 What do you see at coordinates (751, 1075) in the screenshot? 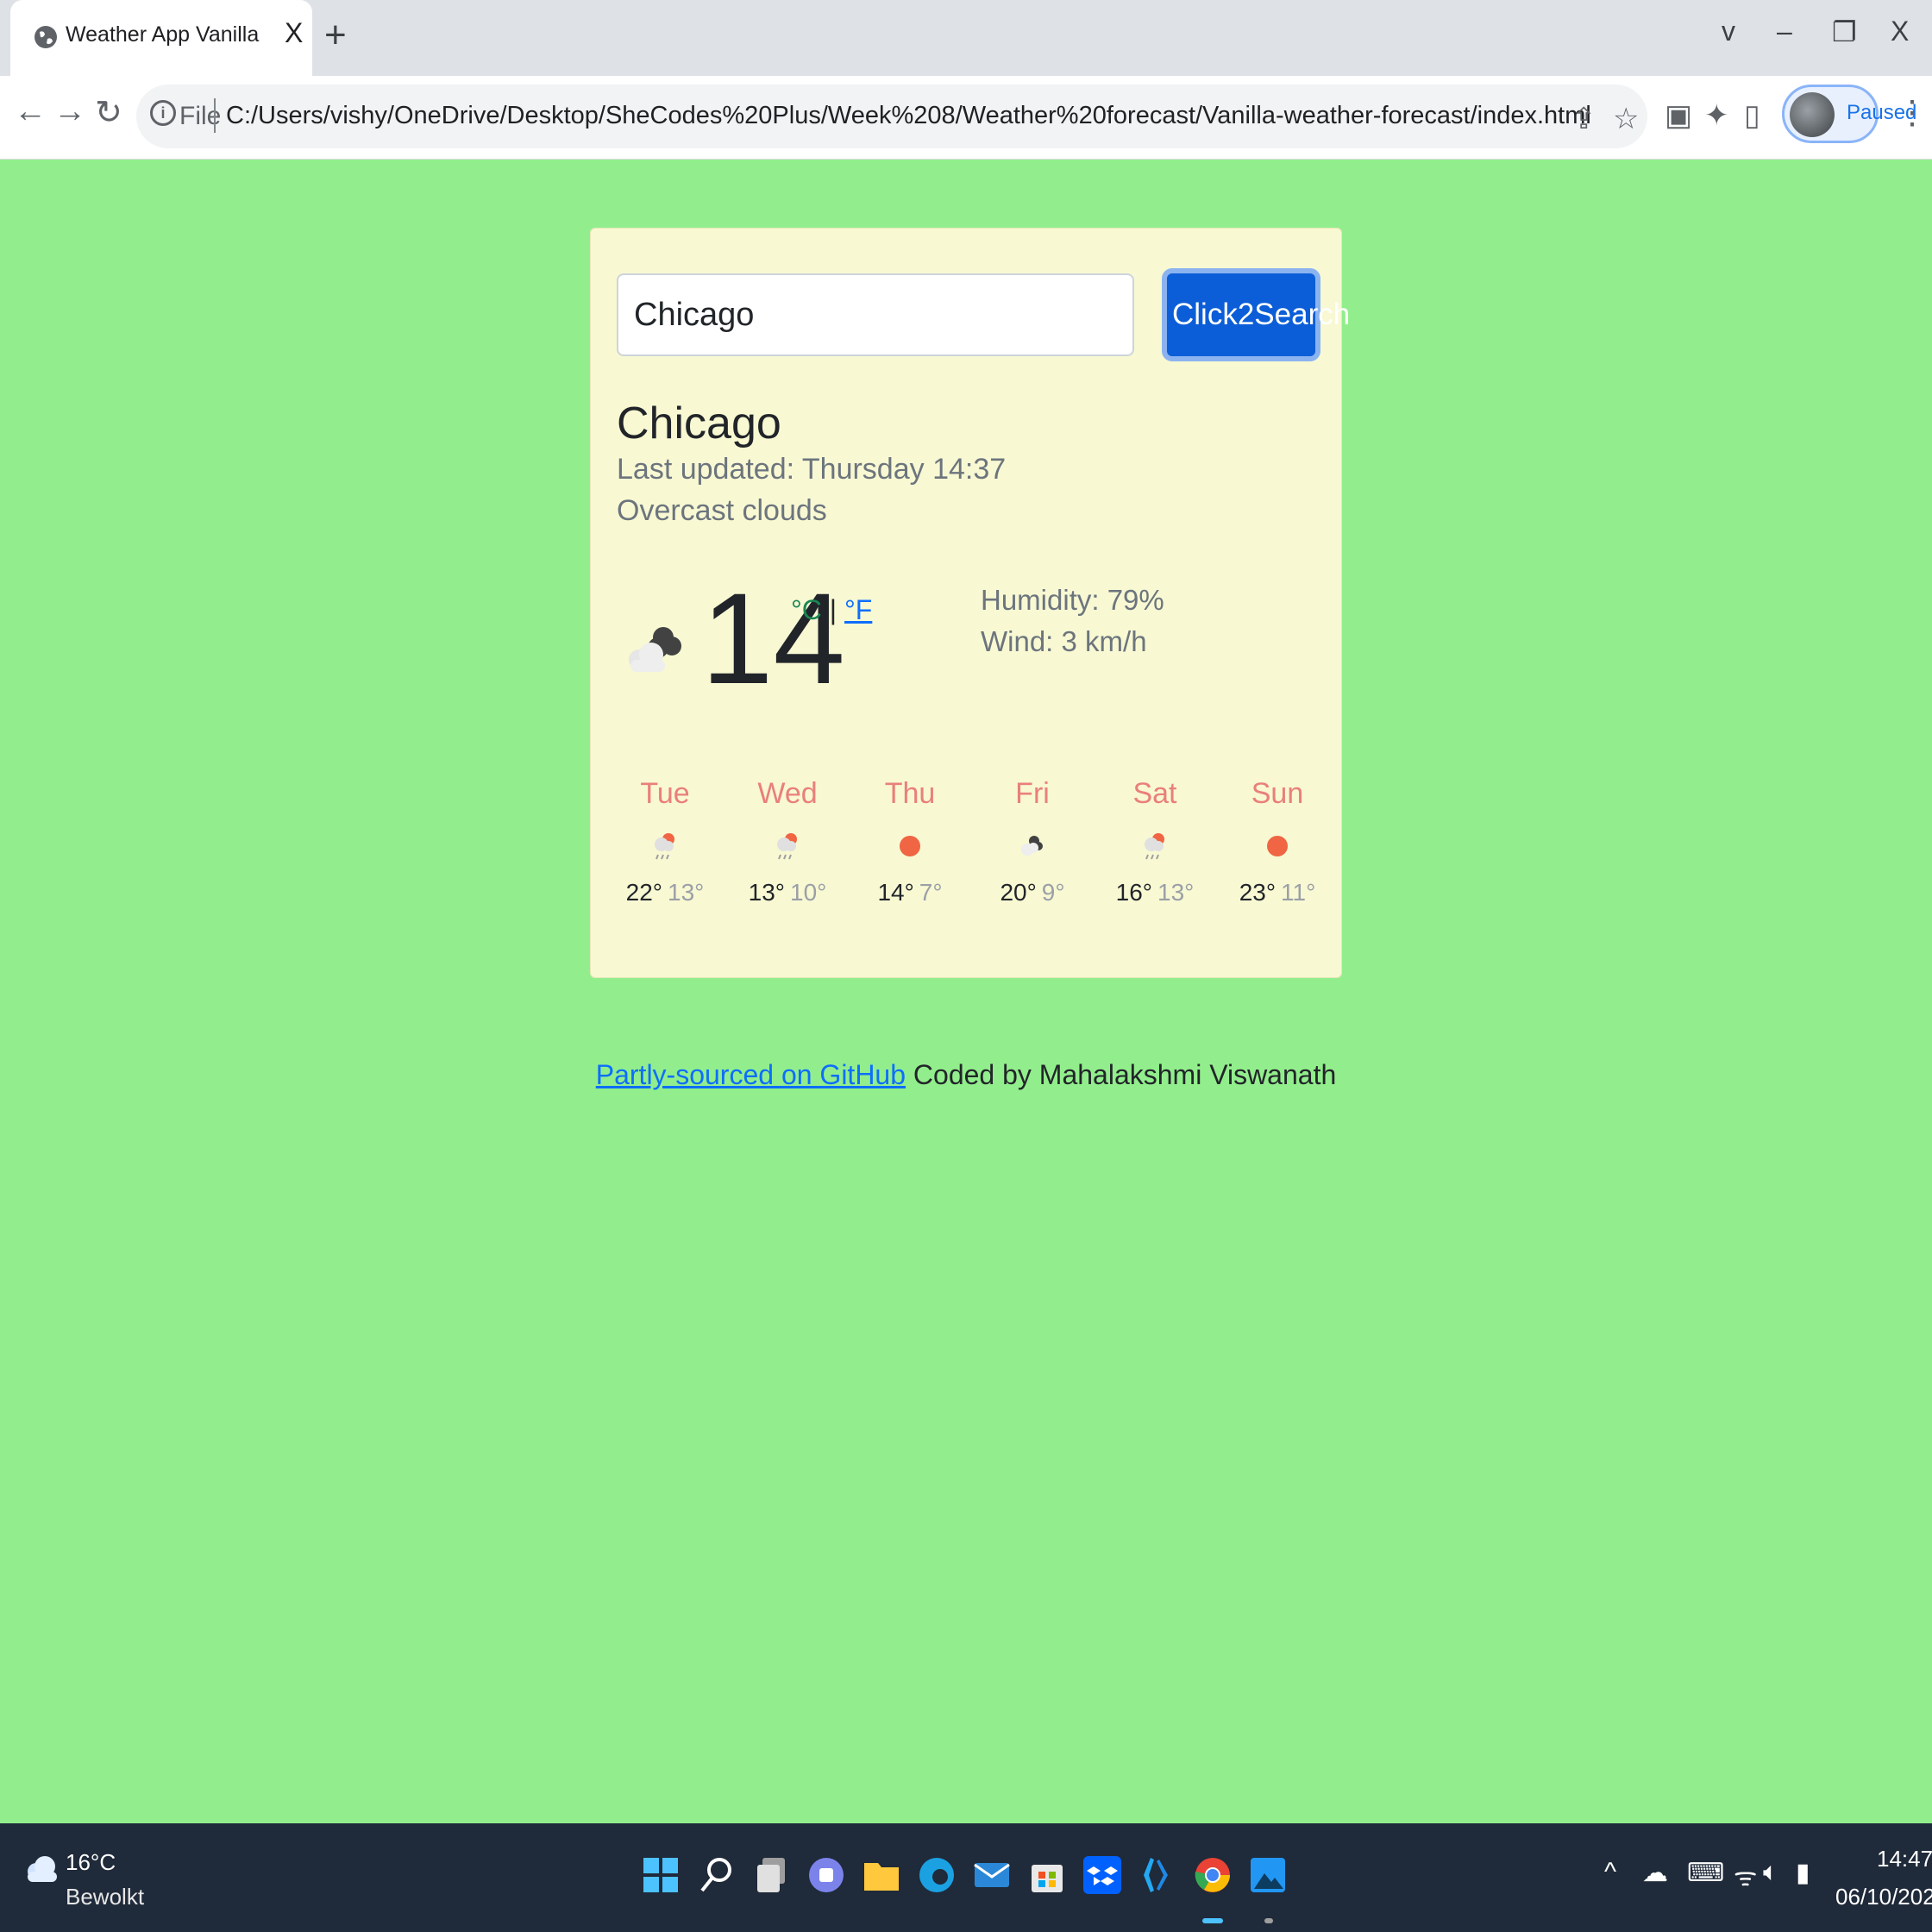
I see `github-link: Partly-sourced on GitHub` at bounding box center [751, 1075].